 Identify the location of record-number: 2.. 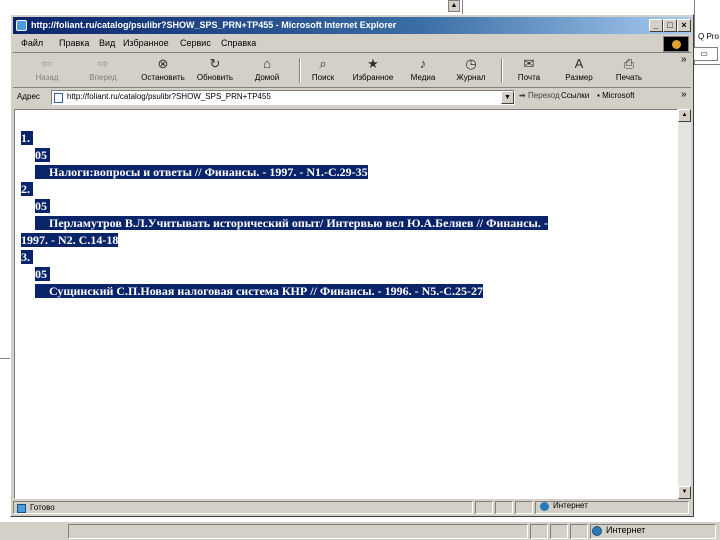
(25, 189).